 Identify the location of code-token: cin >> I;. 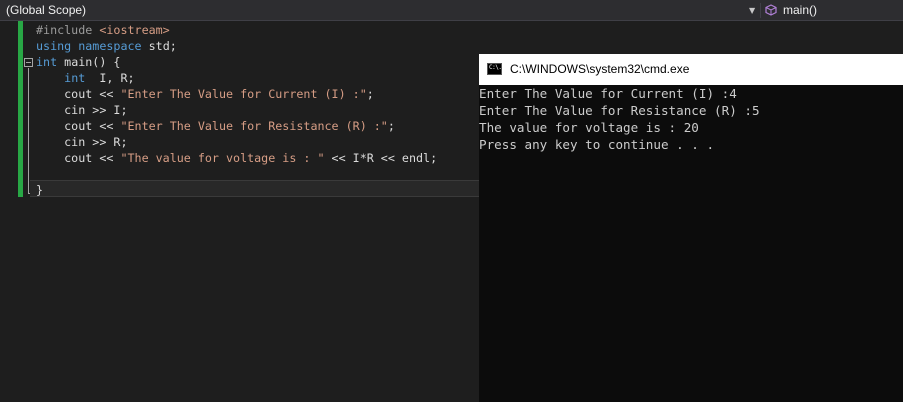
(82, 110).